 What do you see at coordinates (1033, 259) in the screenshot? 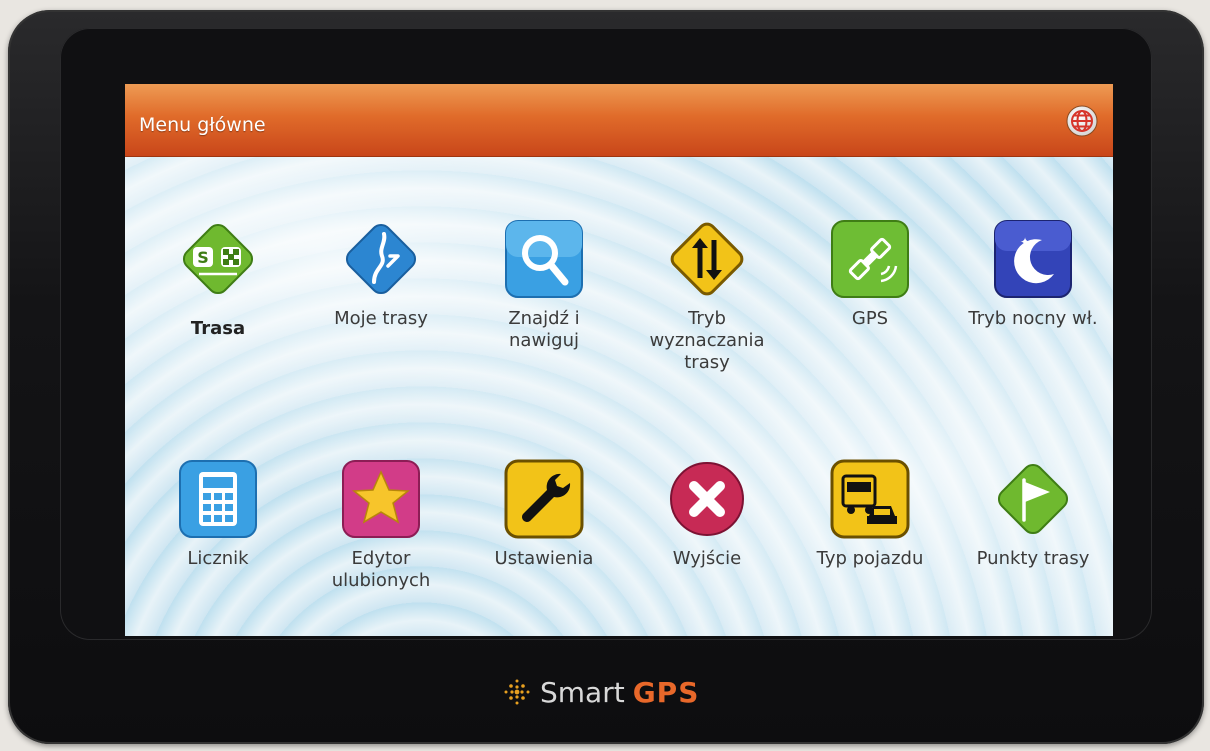
I see `moon-icon: ✦` at bounding box center [1033, 259].